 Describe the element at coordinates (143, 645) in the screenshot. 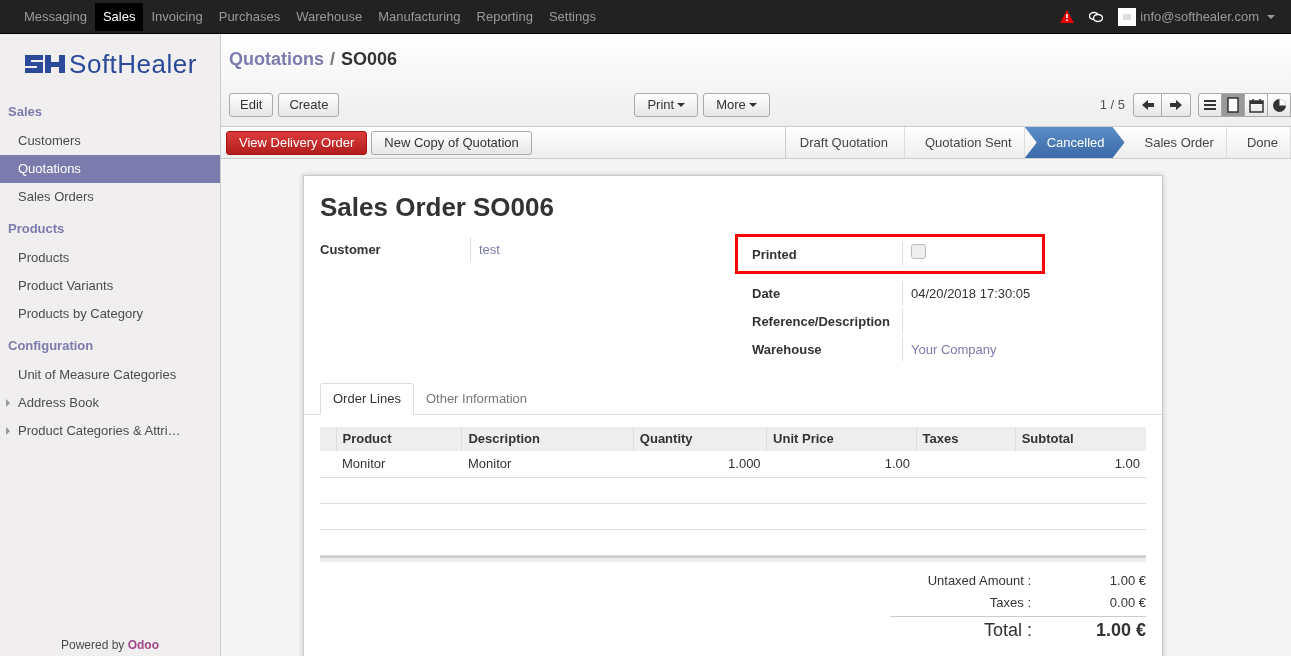

I see `brand-link: Odoo` at that location.